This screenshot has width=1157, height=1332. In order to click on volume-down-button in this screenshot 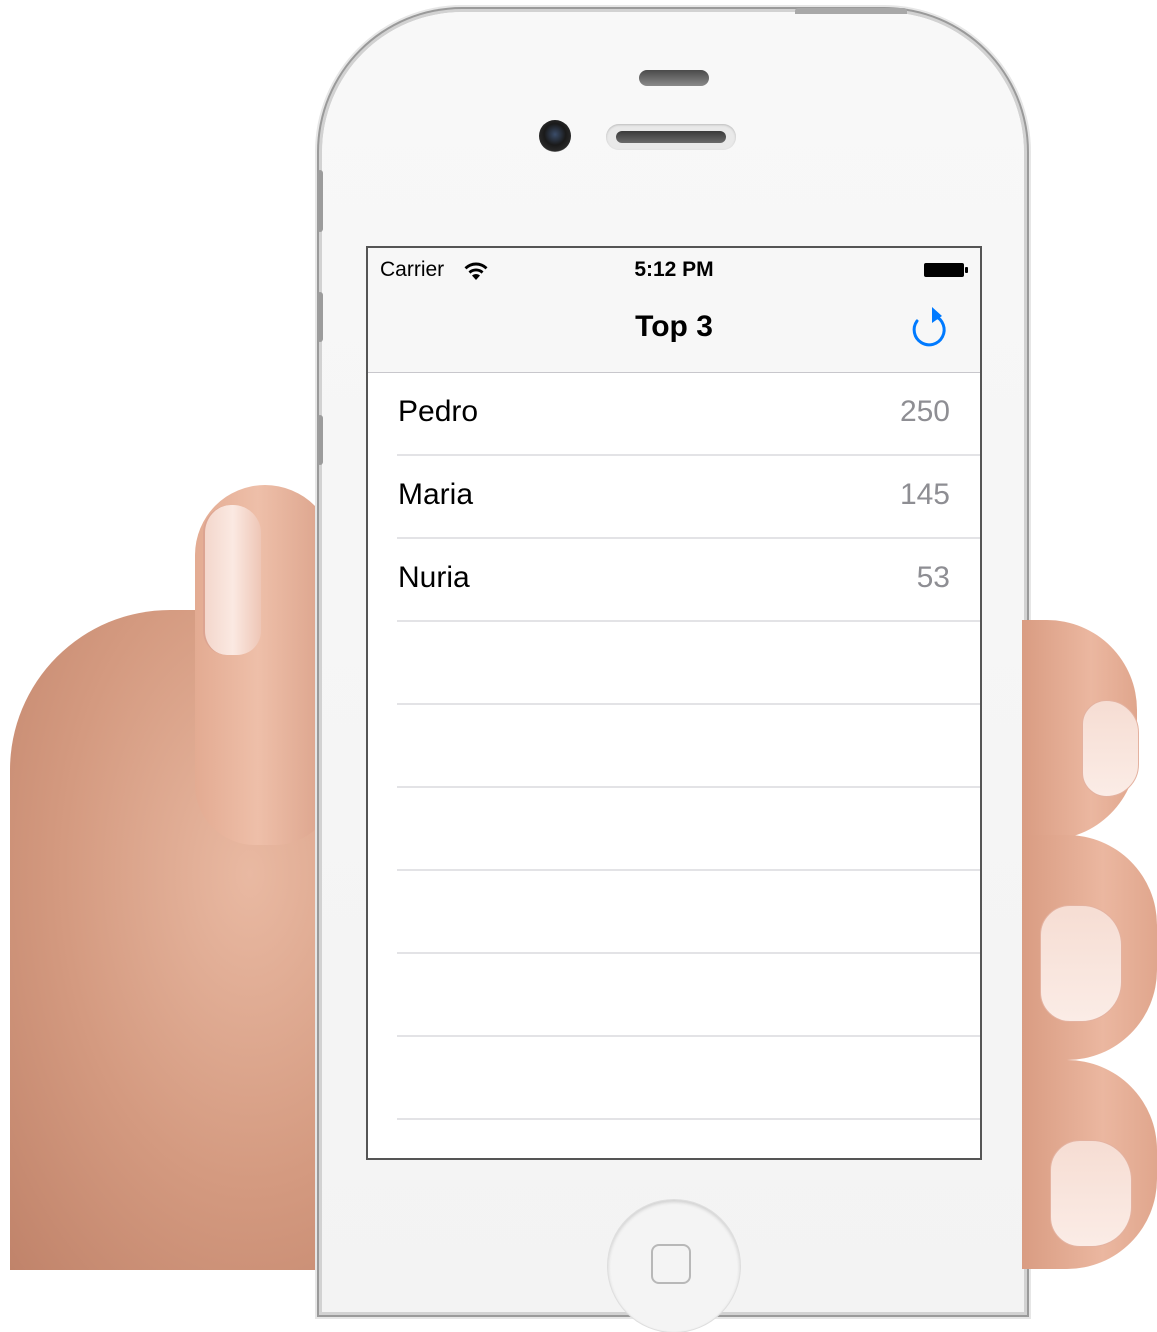, I will do `click(320, 440)`.